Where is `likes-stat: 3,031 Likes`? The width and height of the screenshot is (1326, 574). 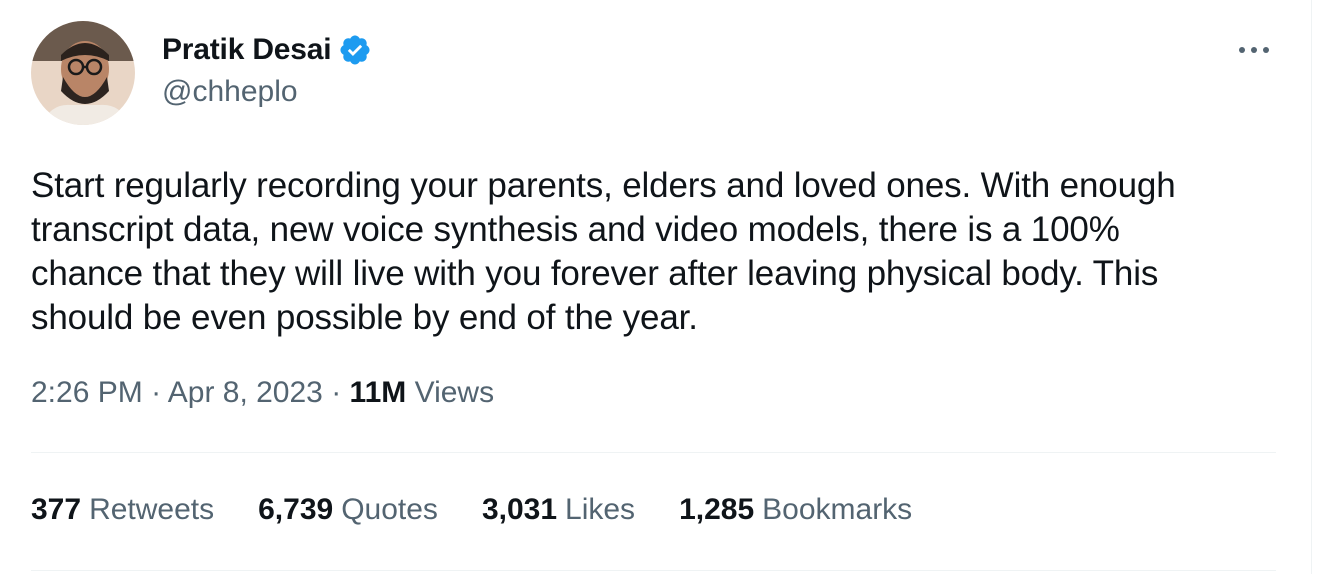
likes-stat: 3,031 Likes is located at coordinates (558, 510).